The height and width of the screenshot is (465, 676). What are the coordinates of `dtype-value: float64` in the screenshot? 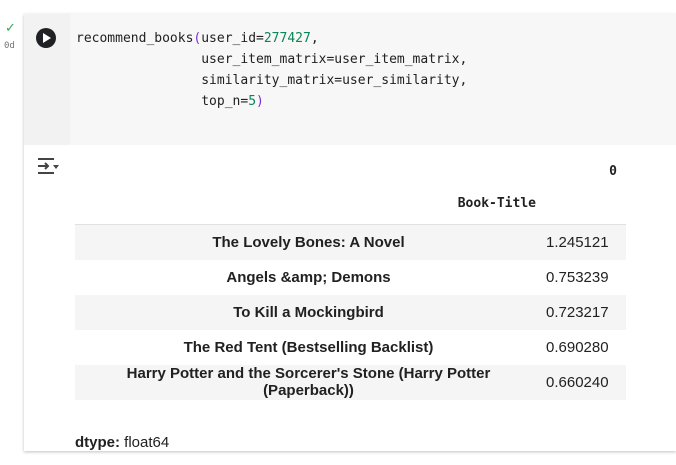 It's located at (147, 442).